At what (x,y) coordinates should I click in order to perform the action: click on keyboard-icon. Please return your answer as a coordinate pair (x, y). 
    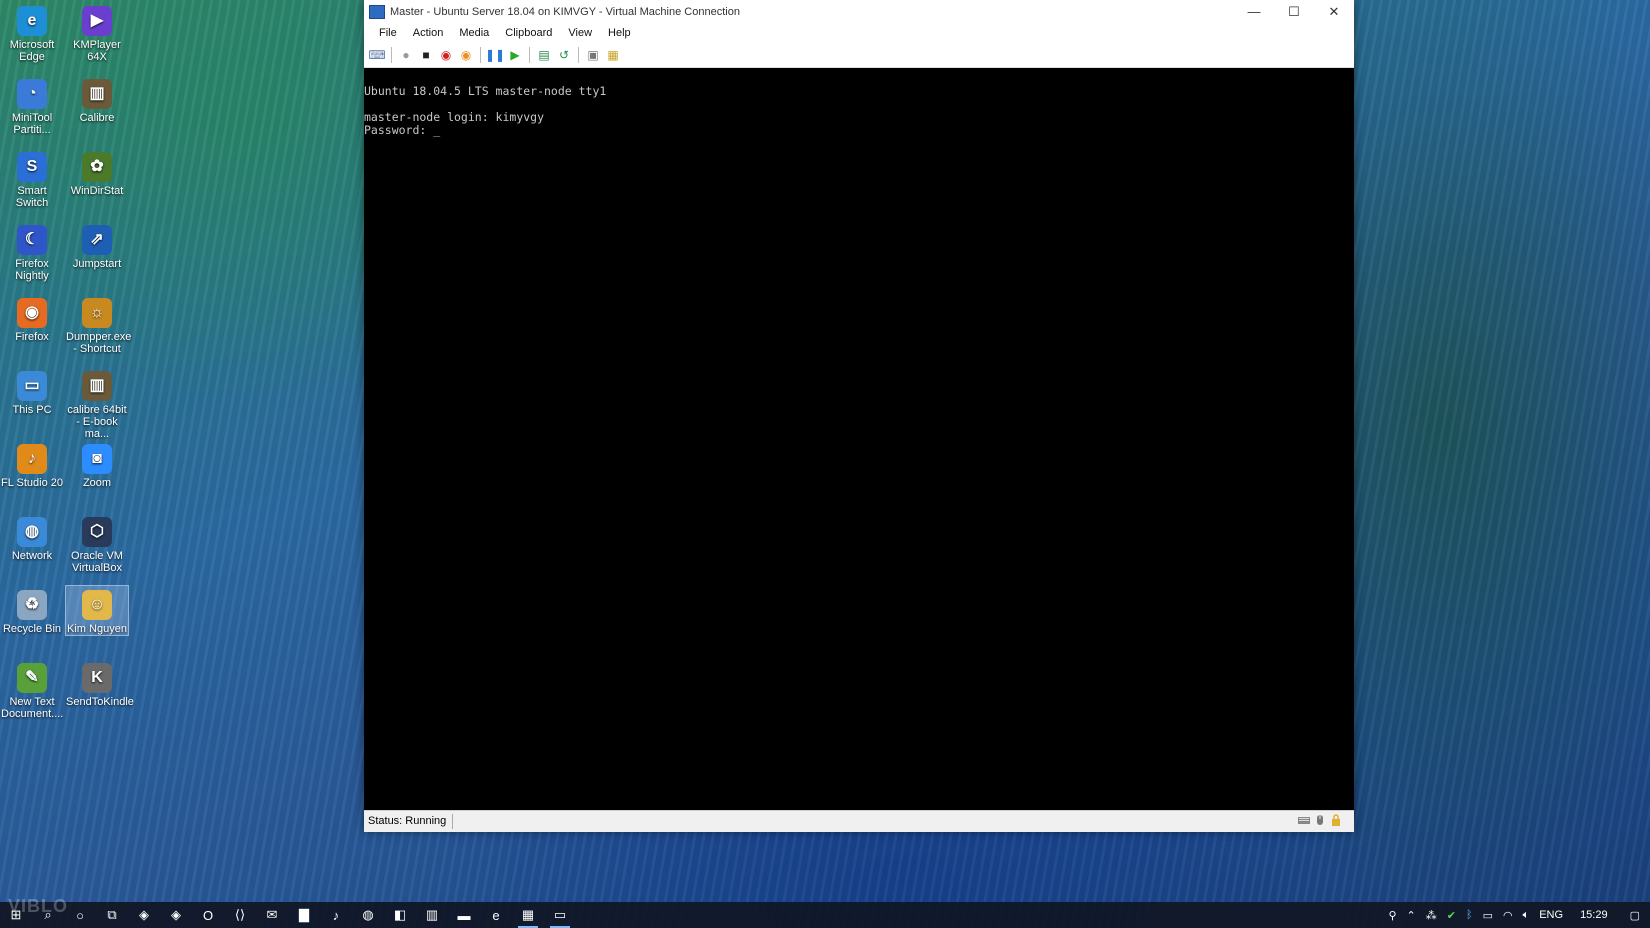
    Looking at the image, I should click on (1304, 820).